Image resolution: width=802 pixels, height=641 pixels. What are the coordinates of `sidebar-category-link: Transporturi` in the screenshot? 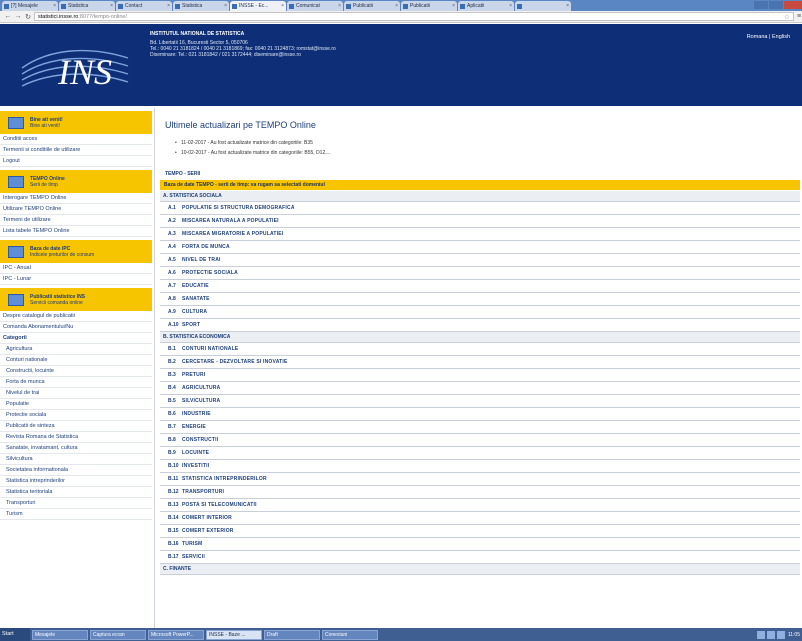 It's located at (76, 503).